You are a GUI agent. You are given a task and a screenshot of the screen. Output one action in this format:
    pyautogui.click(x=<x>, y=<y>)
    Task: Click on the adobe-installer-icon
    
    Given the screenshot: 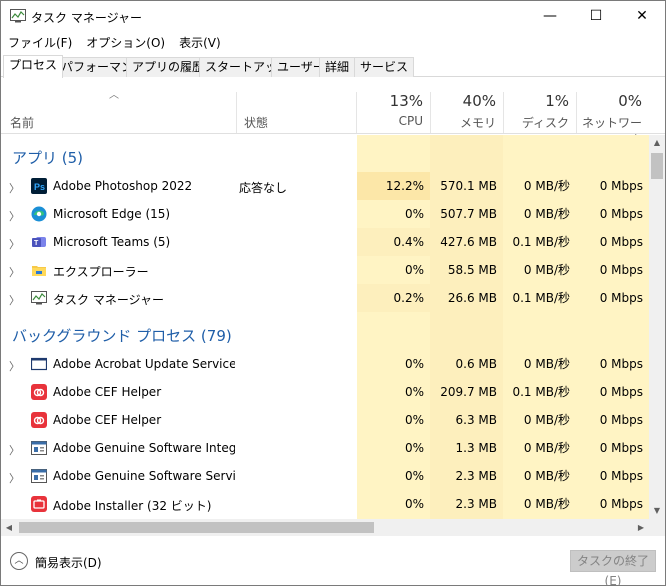 What is the action you would take?
    pyautogui.click(x=39, y=504)
    